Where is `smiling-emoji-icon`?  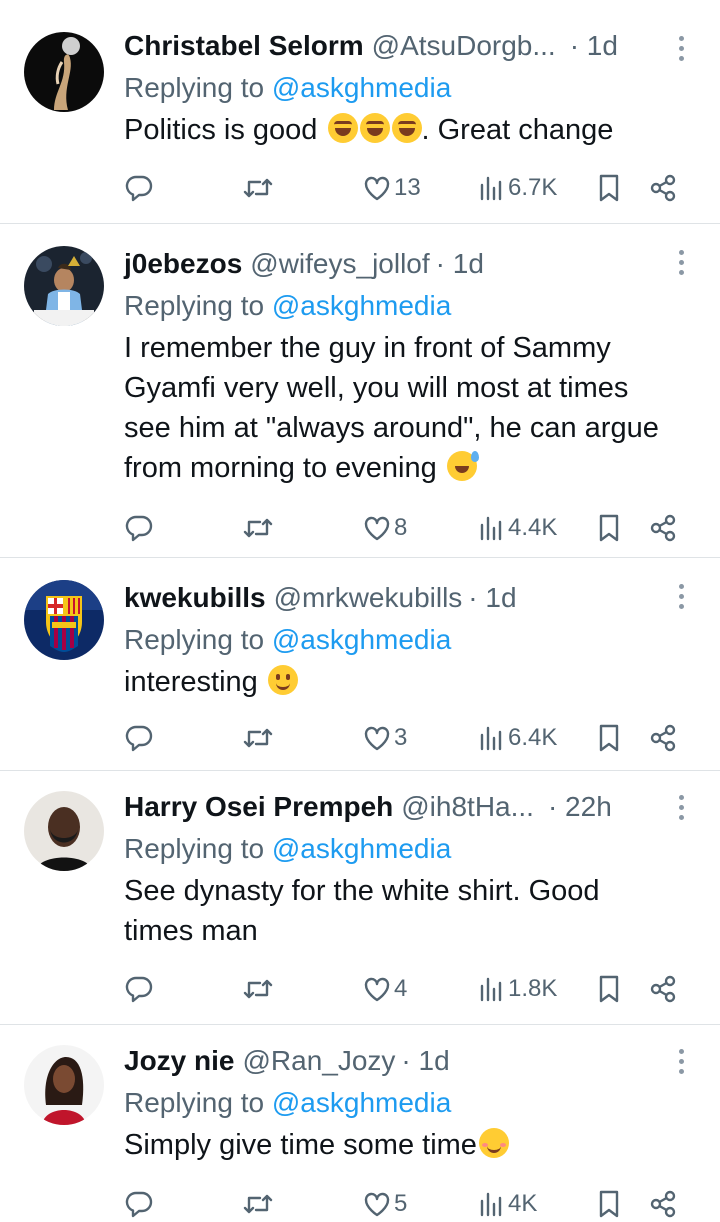 smiling-emoji-icon is located at coordinates (282, 680).